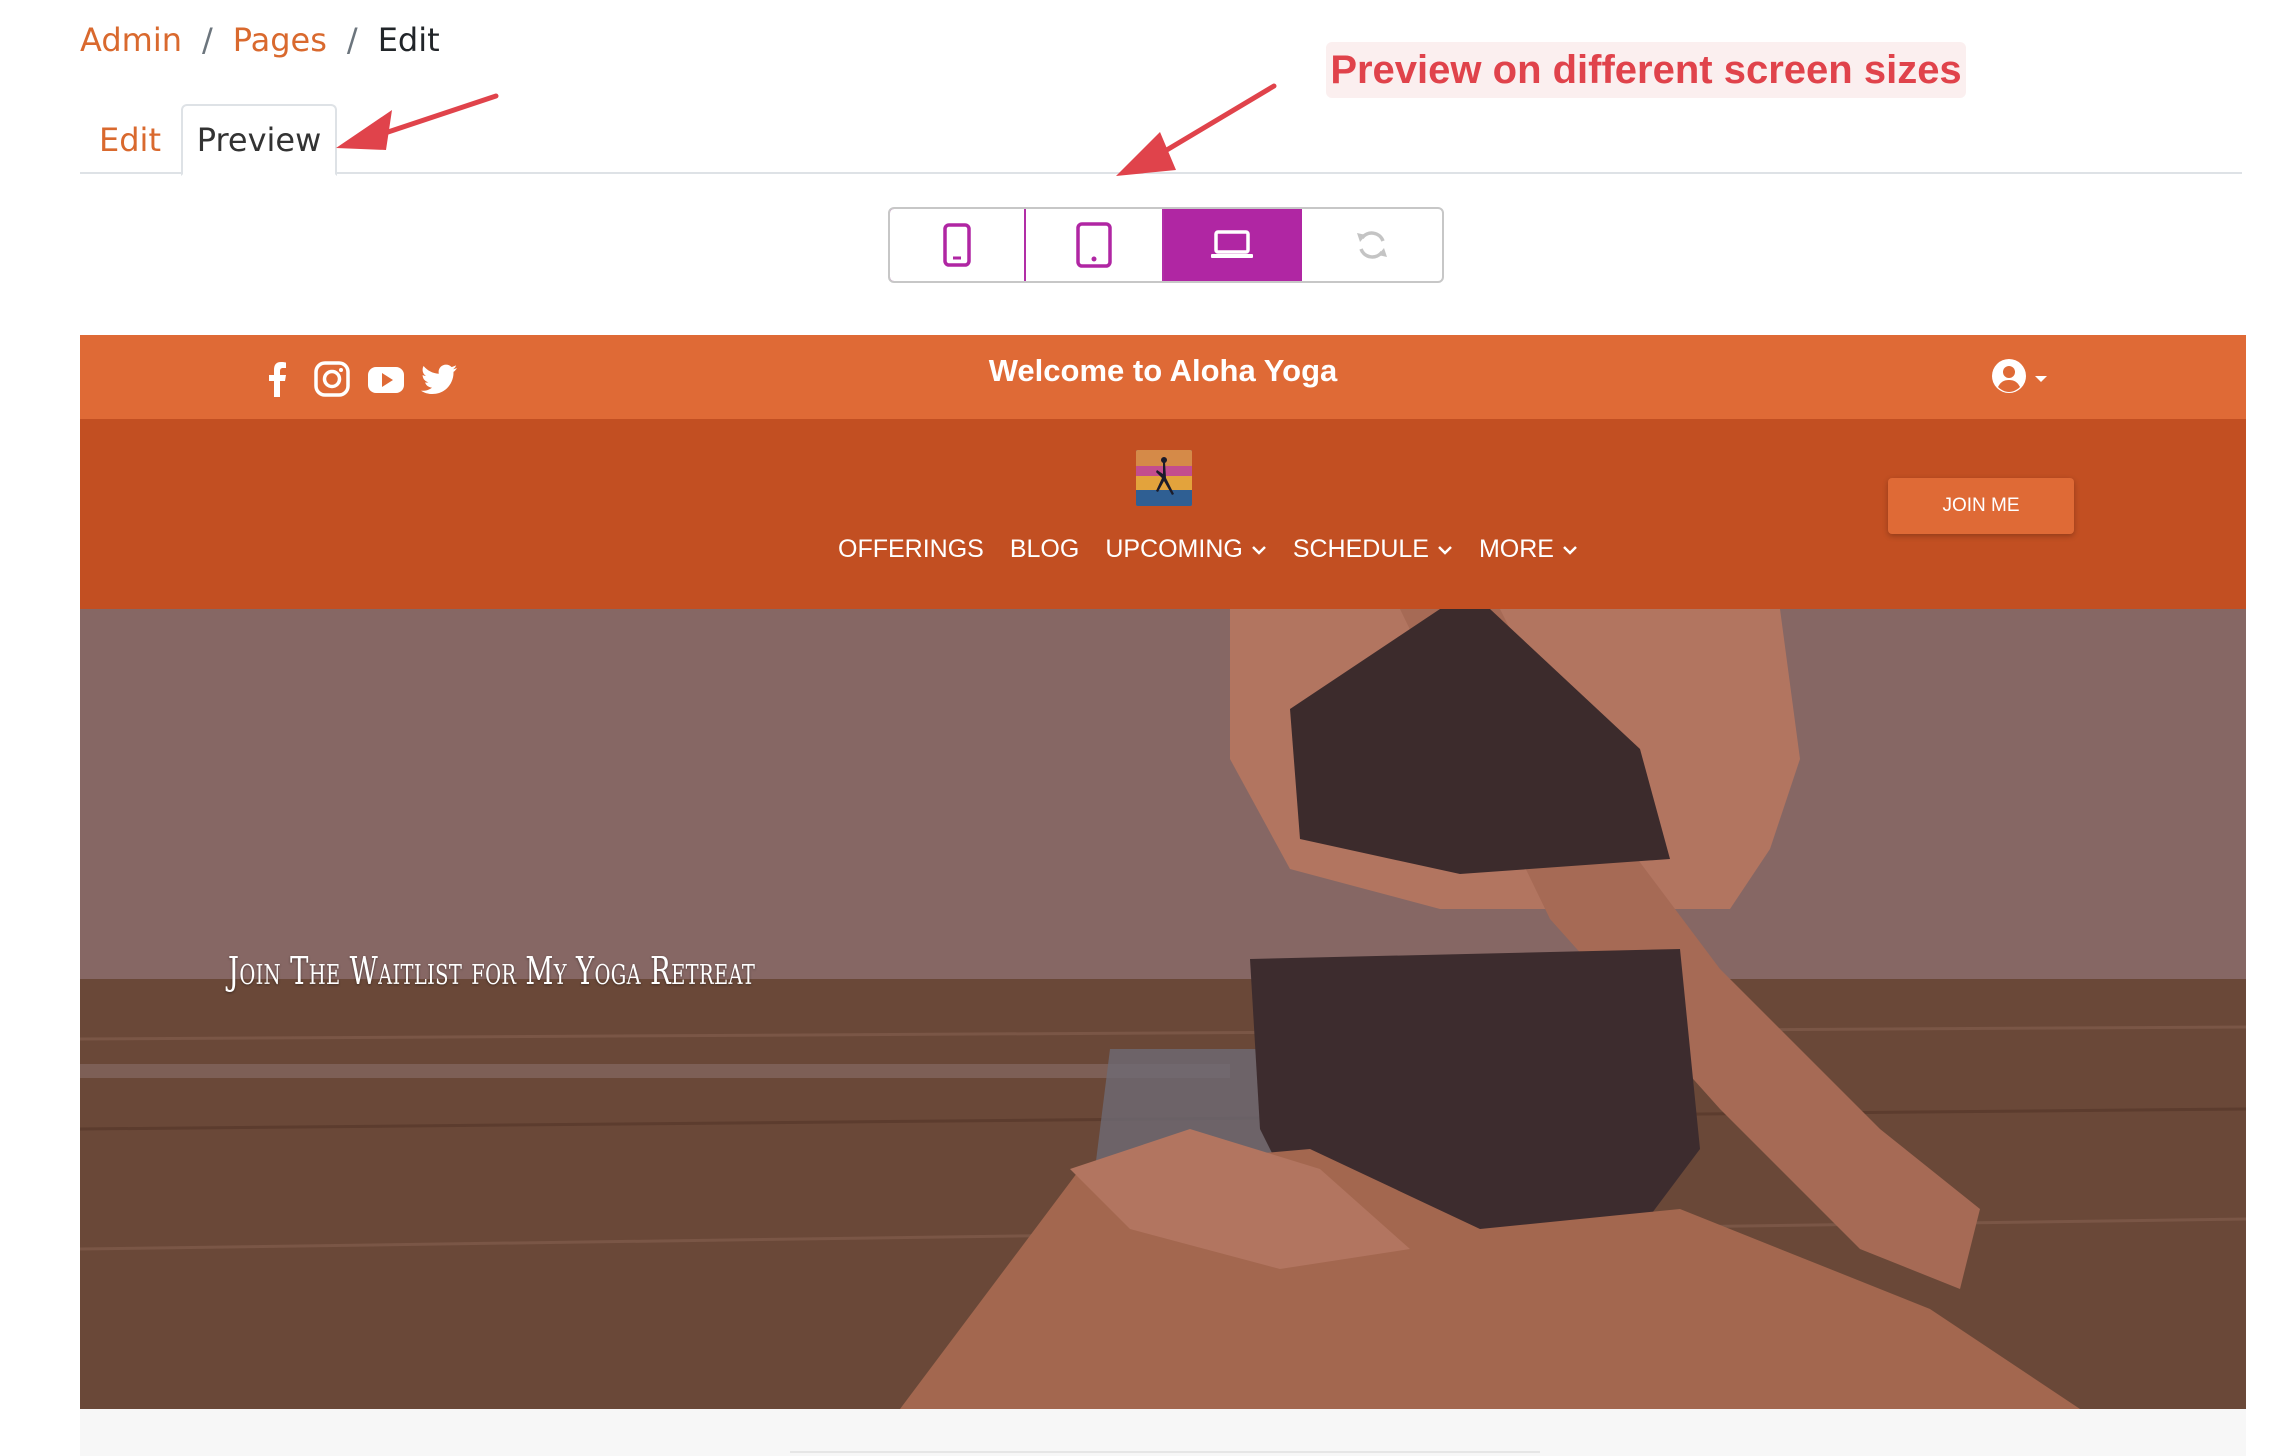 This screenshot has height=1456, width=2276. Describe the element at coordinates (408, 40) in the screenshot. I see `breadcrumb-current: Edit` at that location.